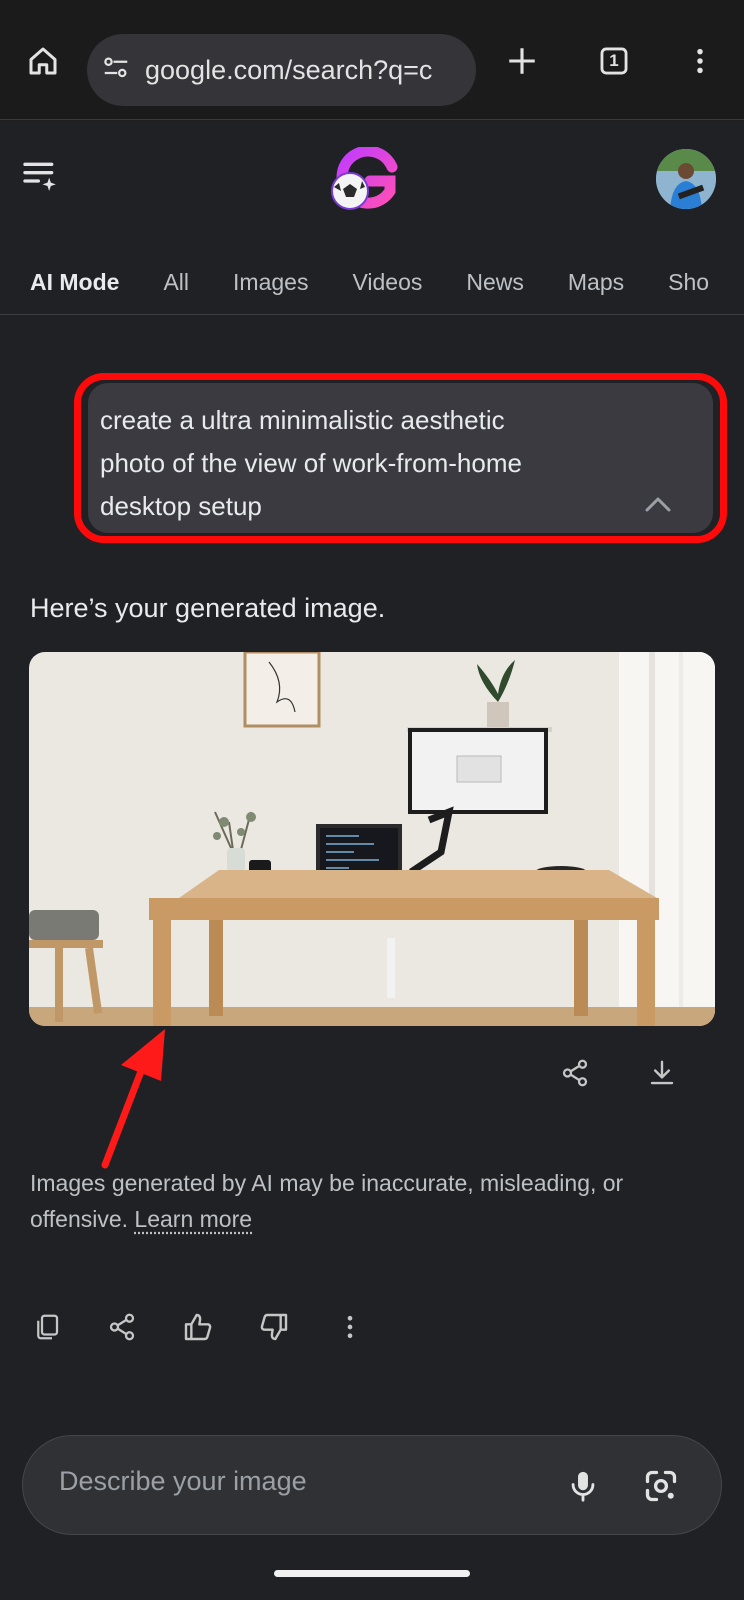 The image size is (744, 1600). I want to click on share-icon, so click(122, 1327).